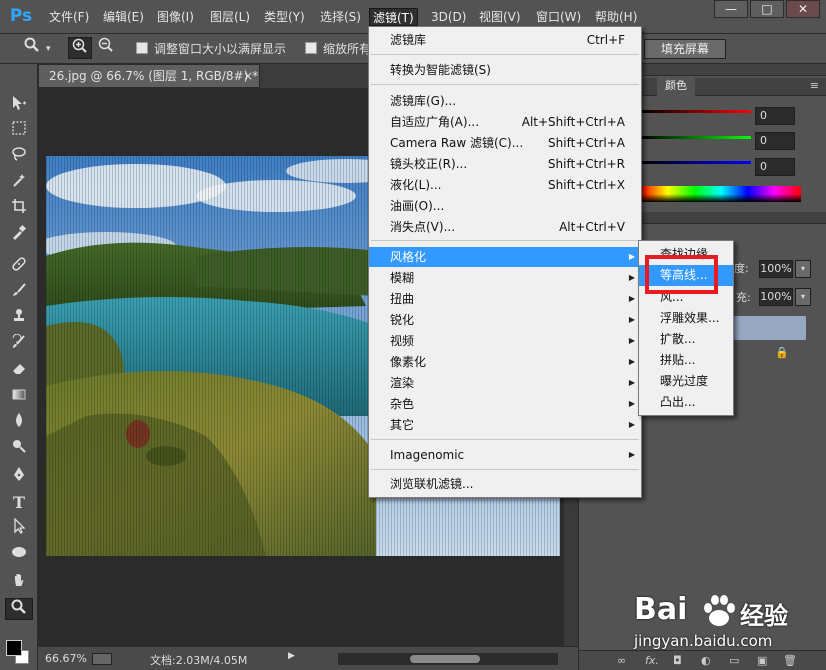  Describe the element at coordinates (19, 319) in the screenshot. I see `clone-stamp-tool-icon` at that location.